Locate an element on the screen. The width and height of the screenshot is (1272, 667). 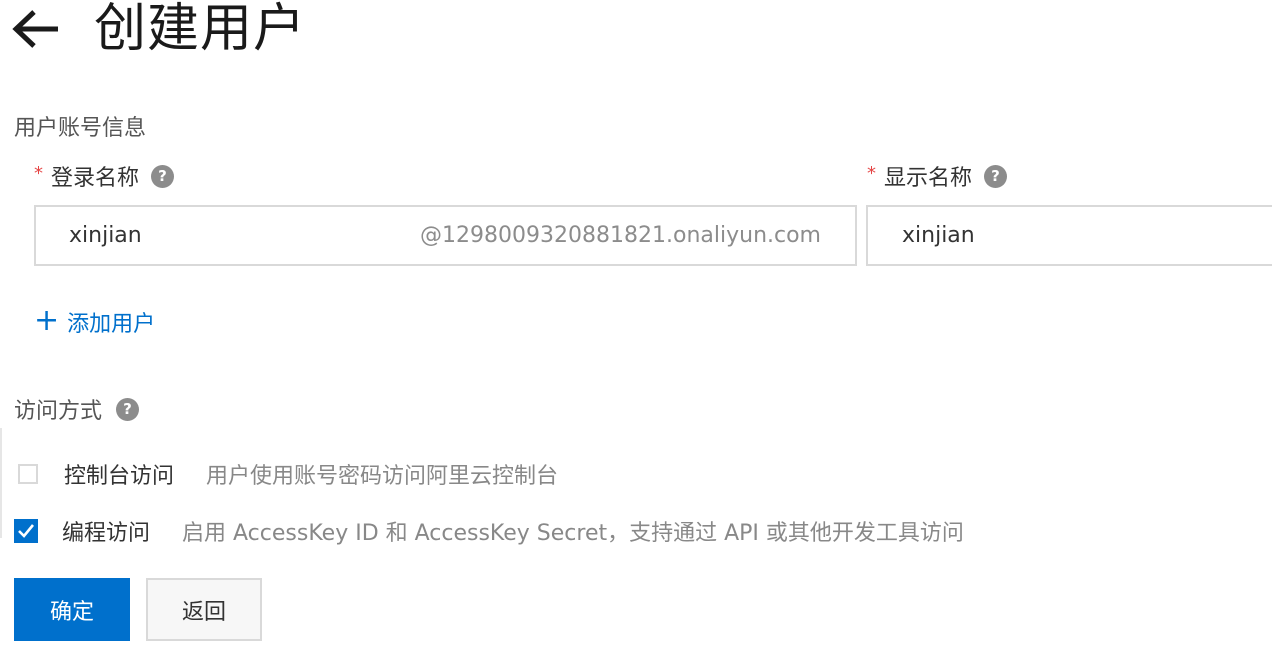
programmatic-access-label: 编程访问 is located at coordinates (106, 533).